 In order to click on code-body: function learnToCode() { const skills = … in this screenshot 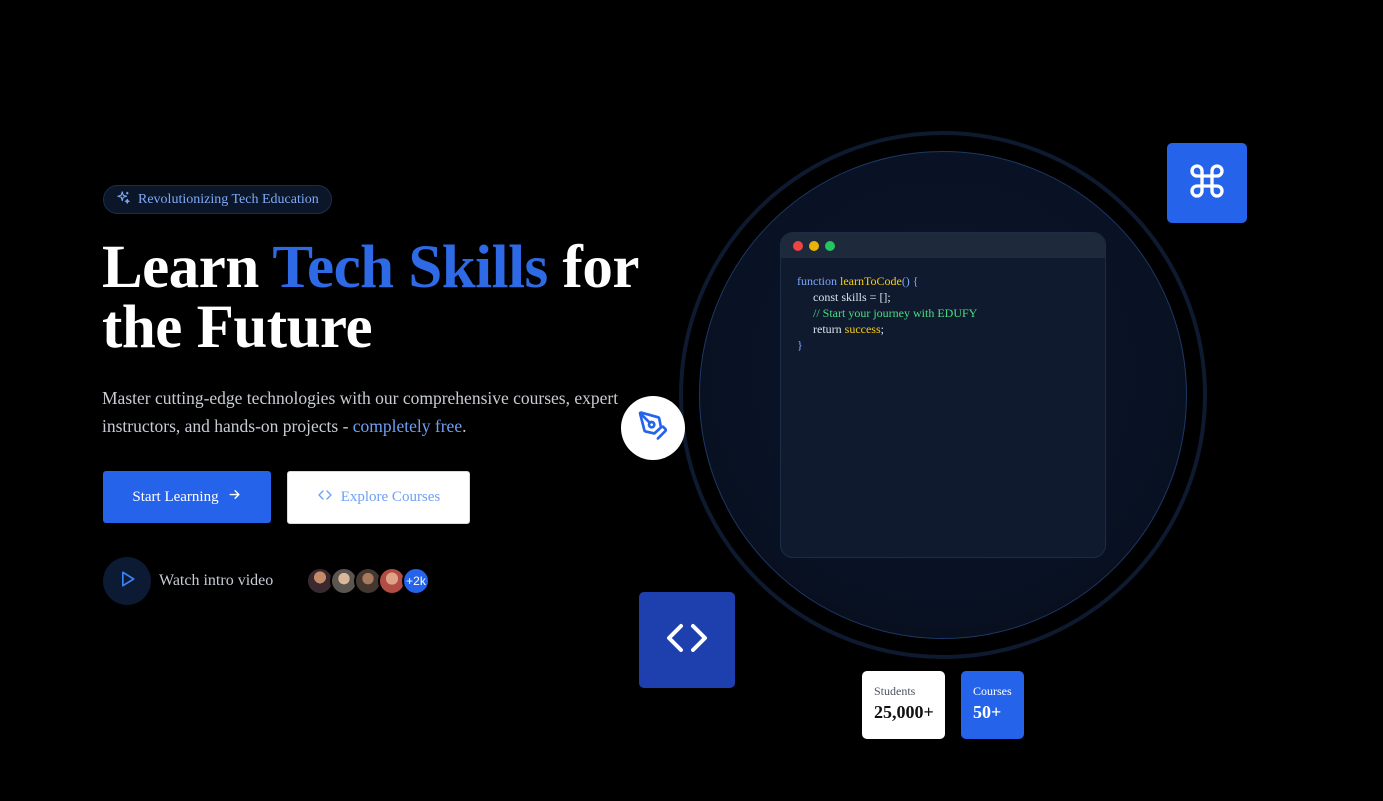, I will do `click(943, 313)`.